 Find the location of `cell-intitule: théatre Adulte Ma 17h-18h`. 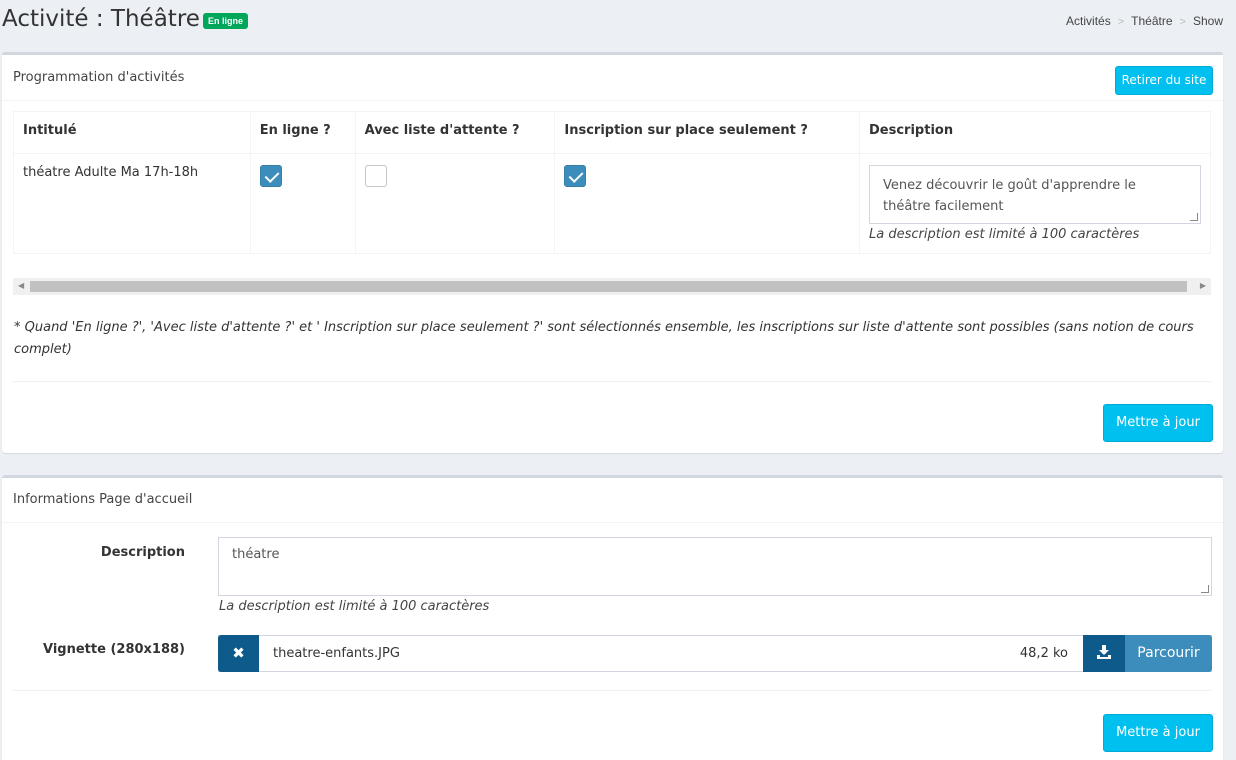

cell-intitule: théatre Adulte Ma 17h-18h is located at coordinates (132, 203).